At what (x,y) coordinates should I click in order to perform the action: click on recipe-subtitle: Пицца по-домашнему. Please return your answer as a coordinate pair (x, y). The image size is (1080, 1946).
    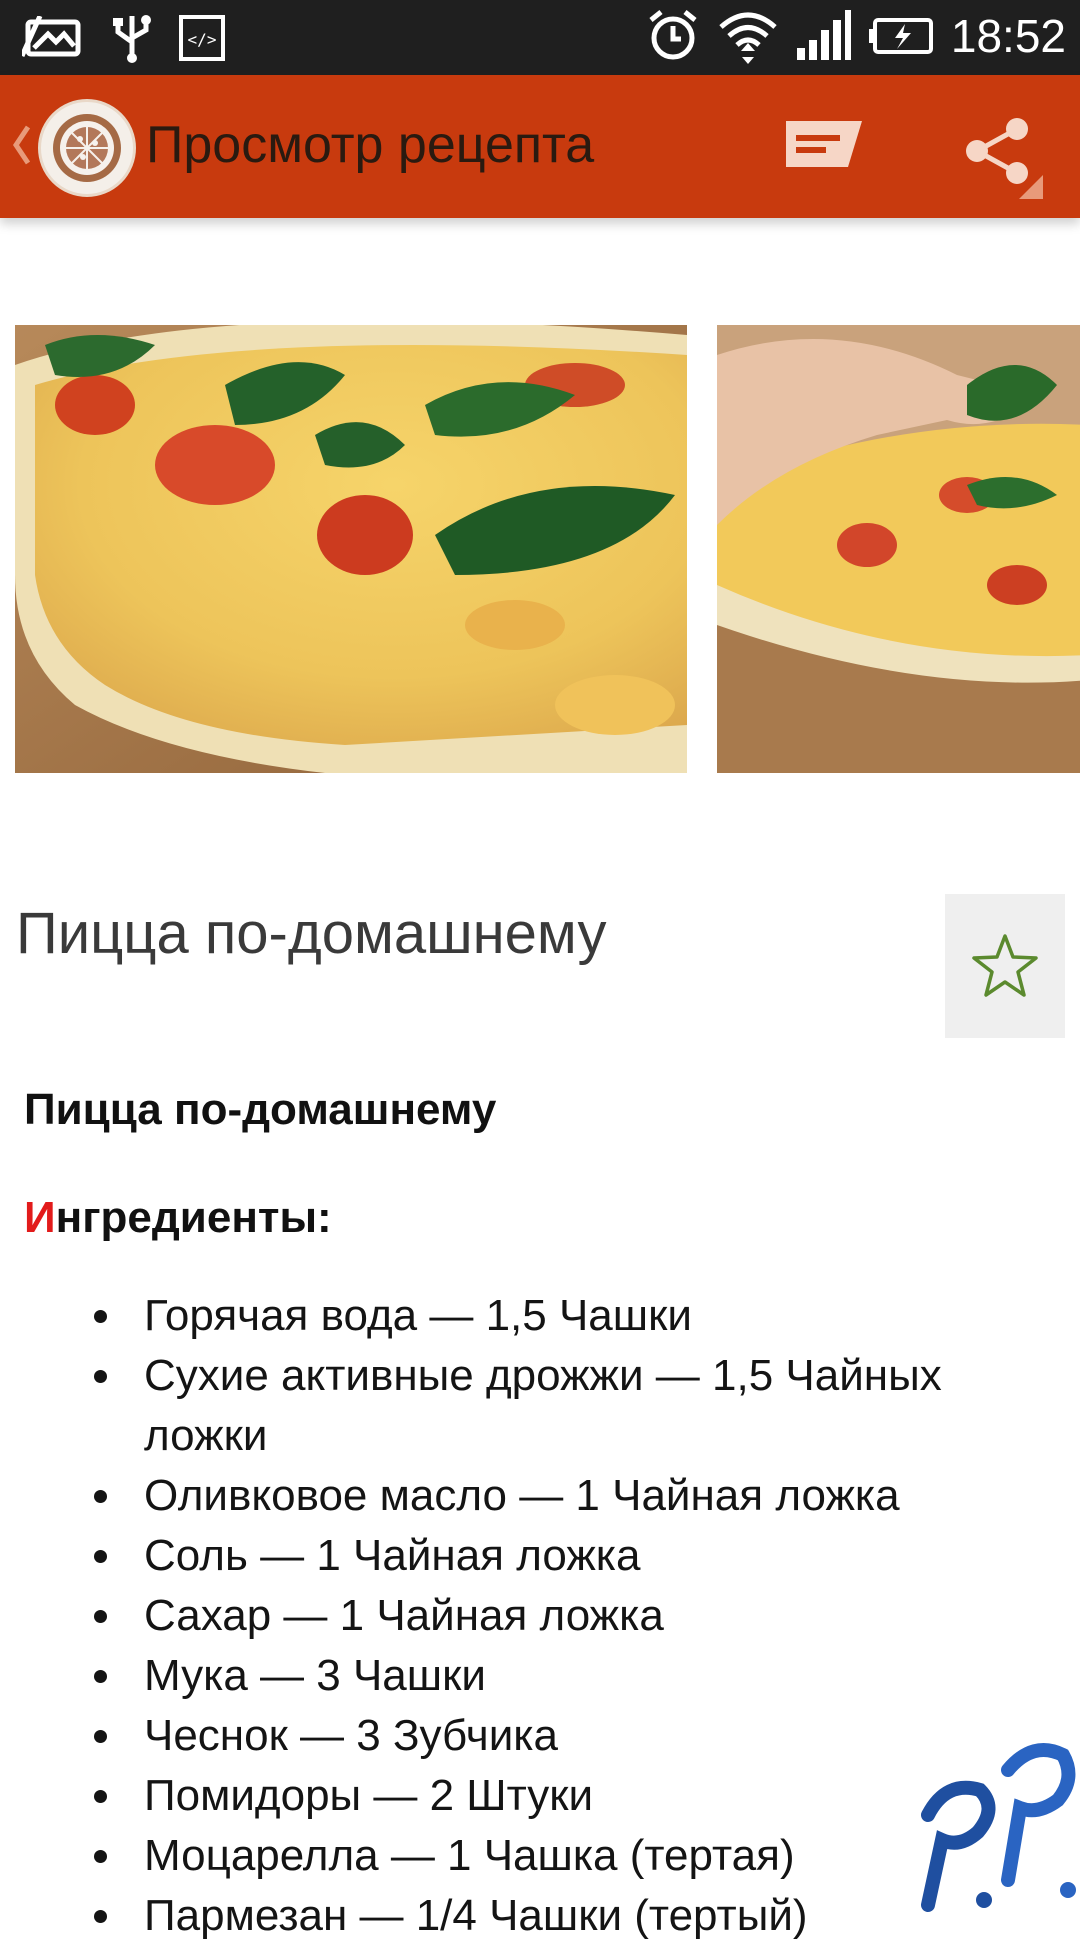
    Looking at the image, I should click on (260, 1109).